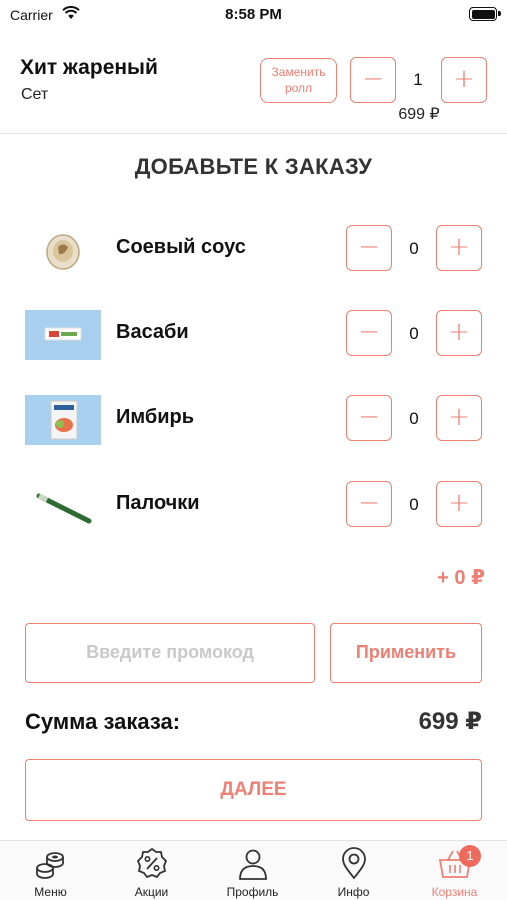  I want to click on status-bar: Carrier 8:58 PM, so click(253, 15).